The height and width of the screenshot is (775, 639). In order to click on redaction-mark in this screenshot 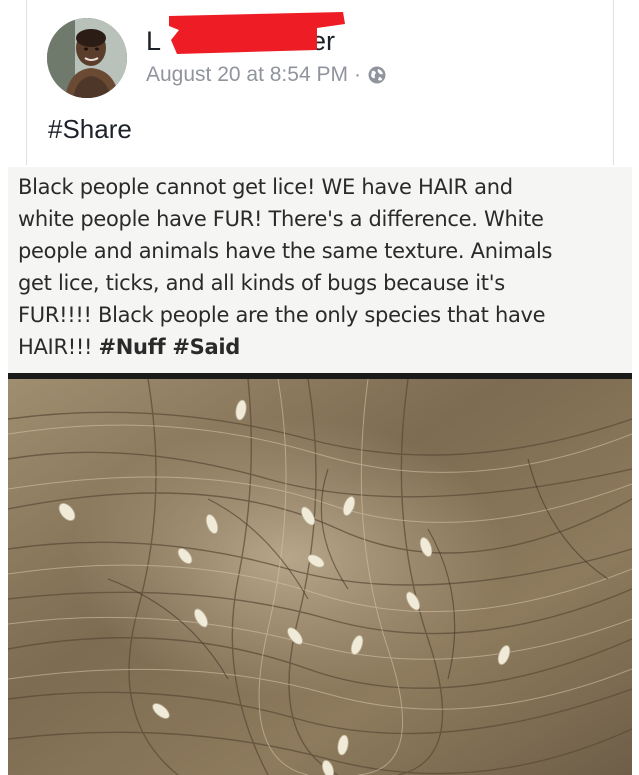, I will do `click(256, 33)`.